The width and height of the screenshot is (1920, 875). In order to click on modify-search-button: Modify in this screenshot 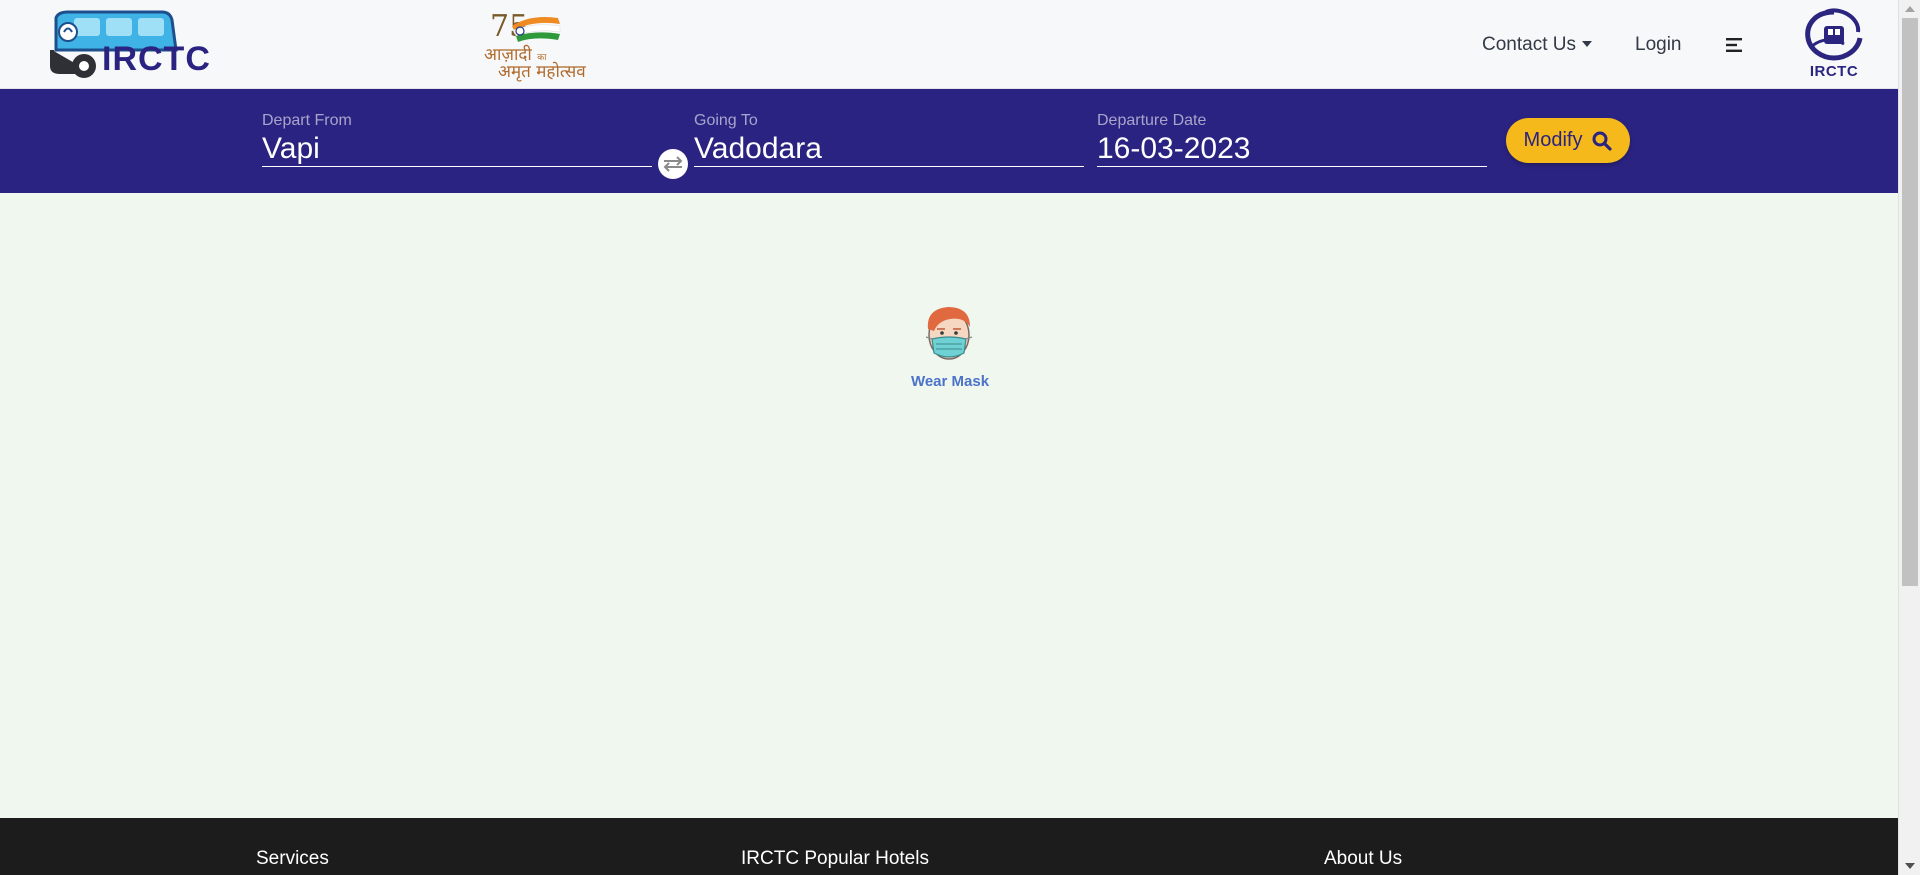, I will do `click(1568, 140)`.